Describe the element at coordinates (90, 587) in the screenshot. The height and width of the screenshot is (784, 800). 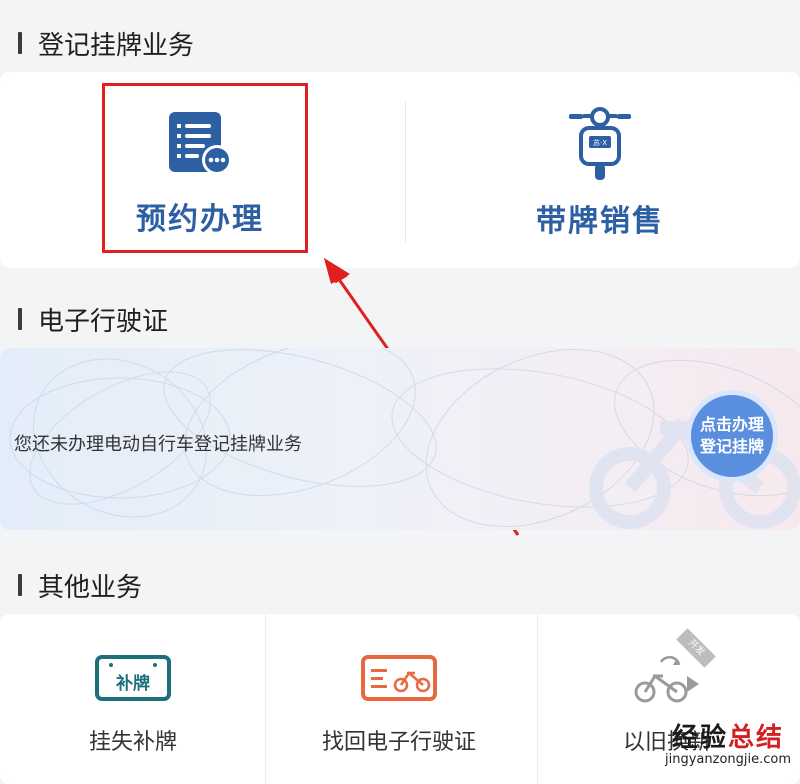
I see `section-title-text: 其他业务` at that location.